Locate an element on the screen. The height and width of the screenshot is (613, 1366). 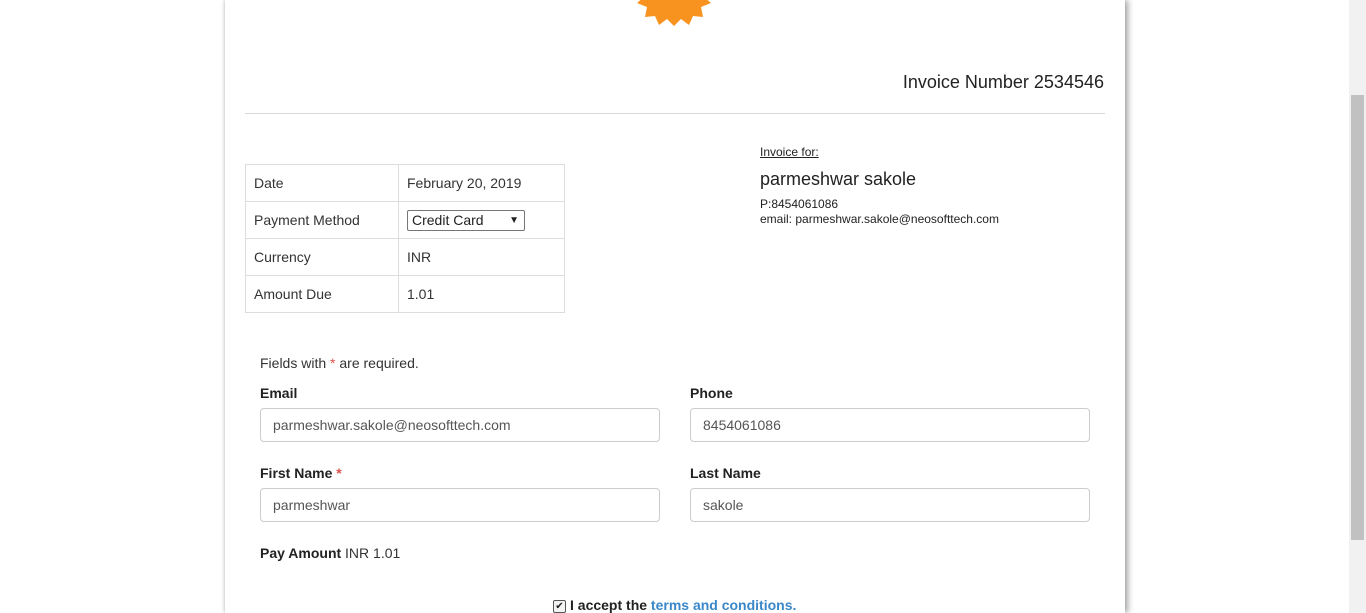
email-field-group: Email is located at coordinates (460, 413).